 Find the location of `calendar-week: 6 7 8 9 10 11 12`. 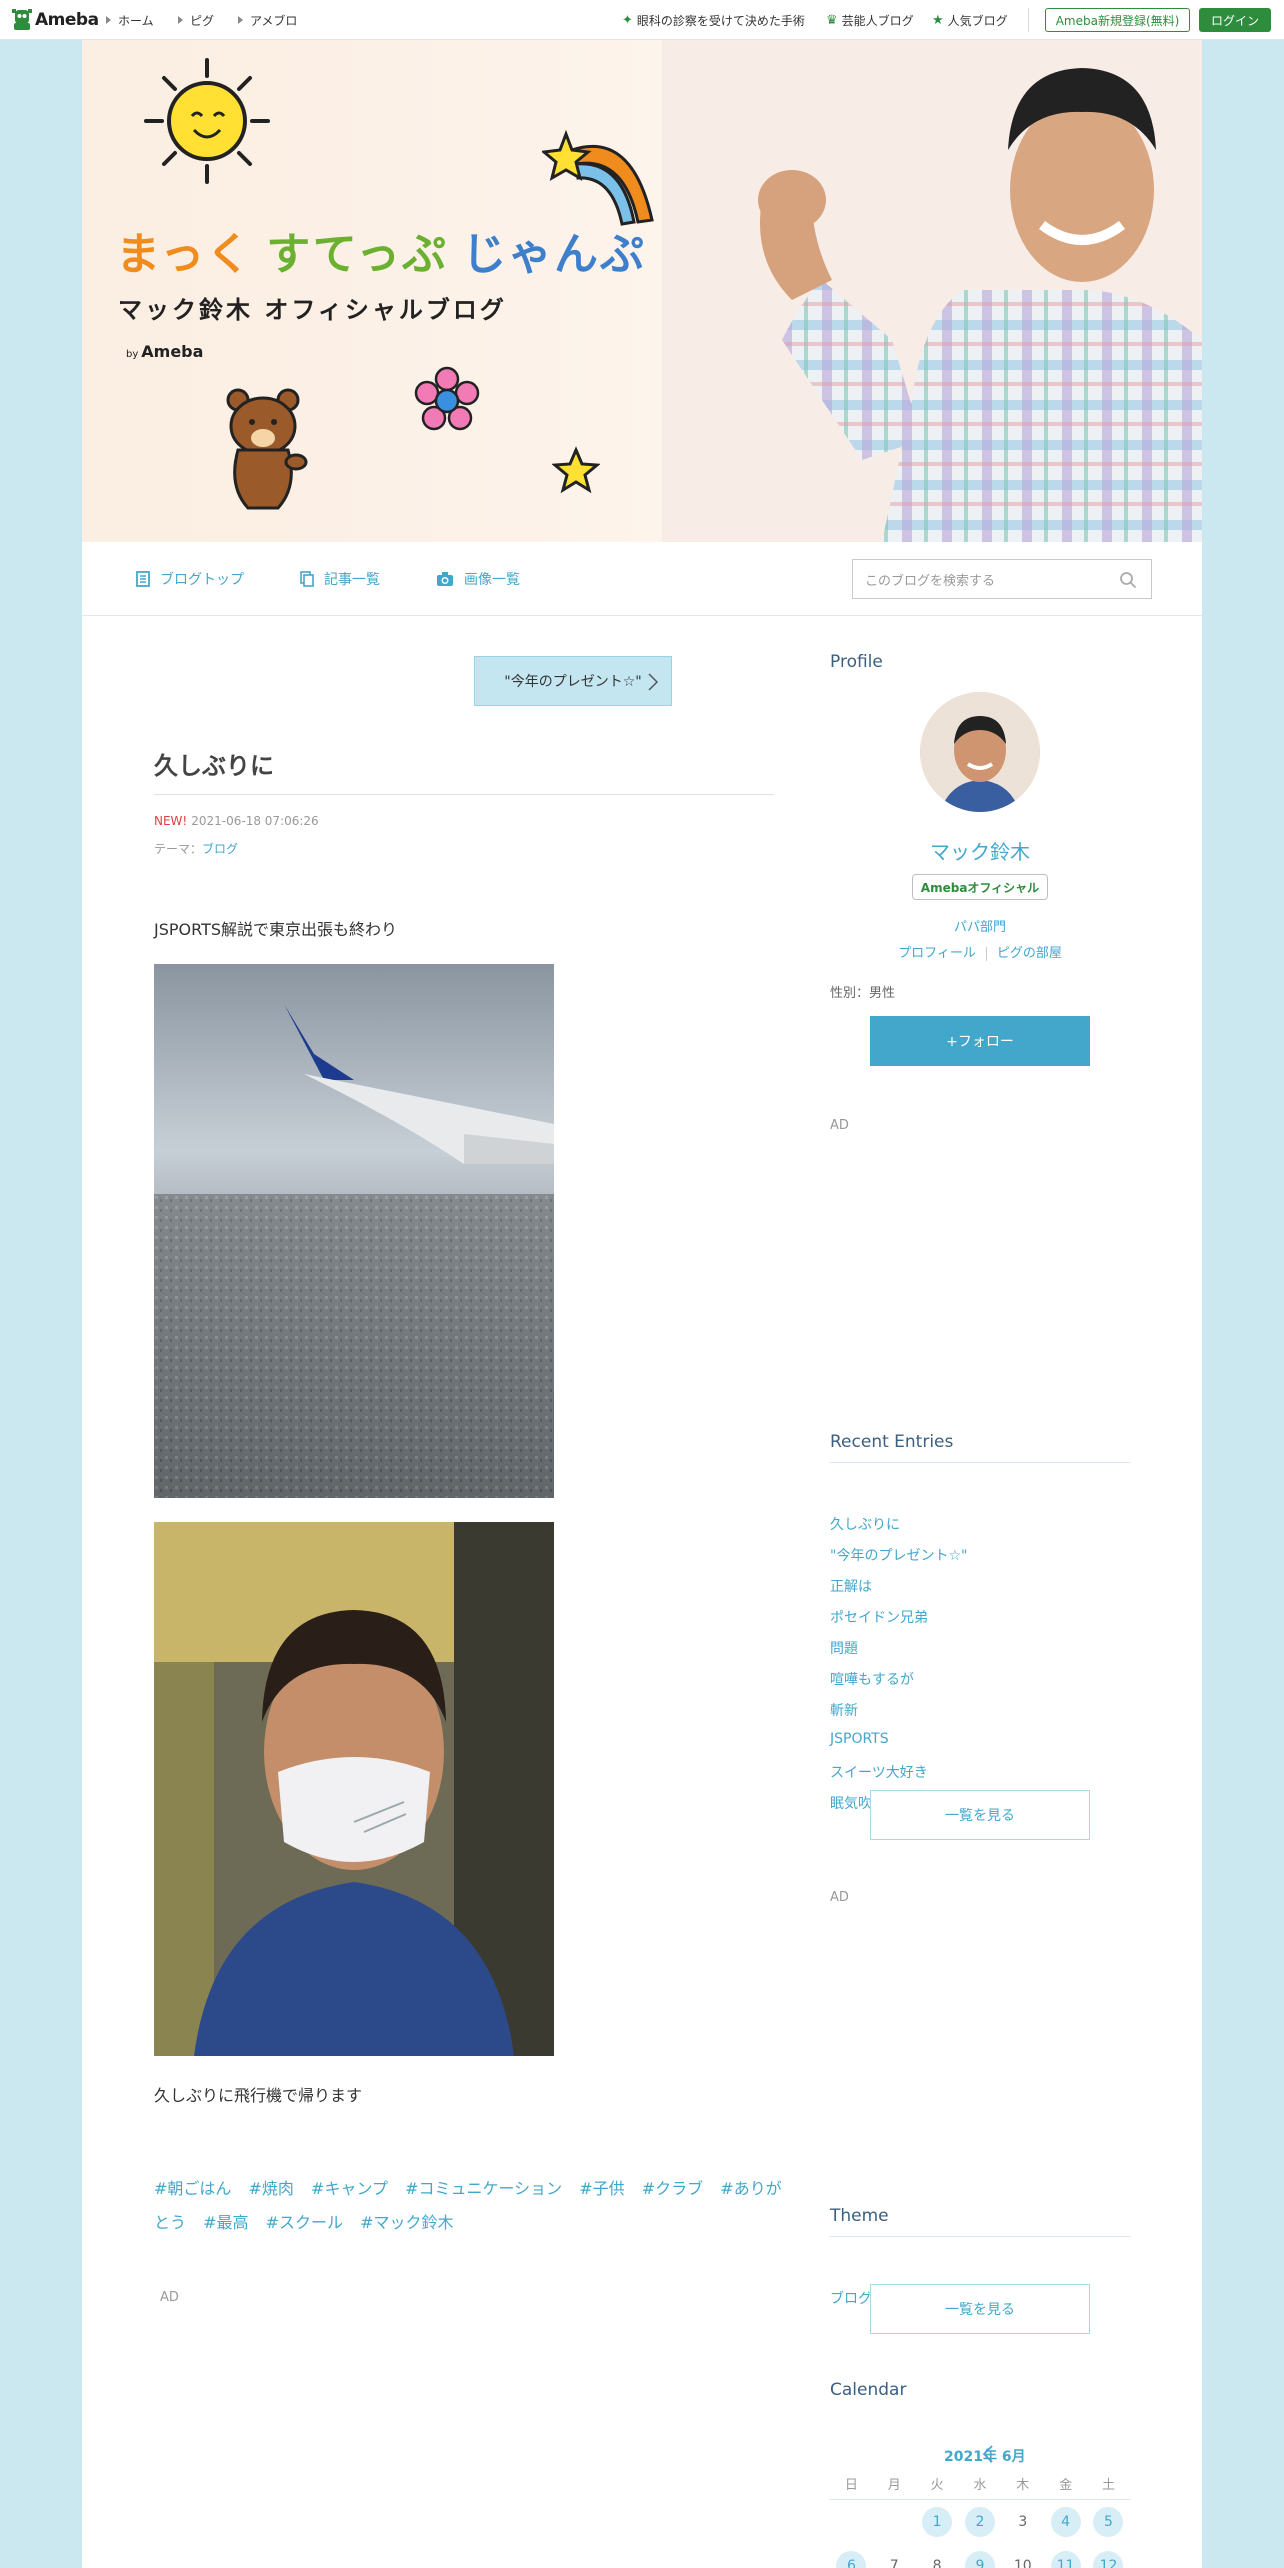

calendar-week: 6 7 8 9 10 11 12 is located at coordinates (980, 2556).